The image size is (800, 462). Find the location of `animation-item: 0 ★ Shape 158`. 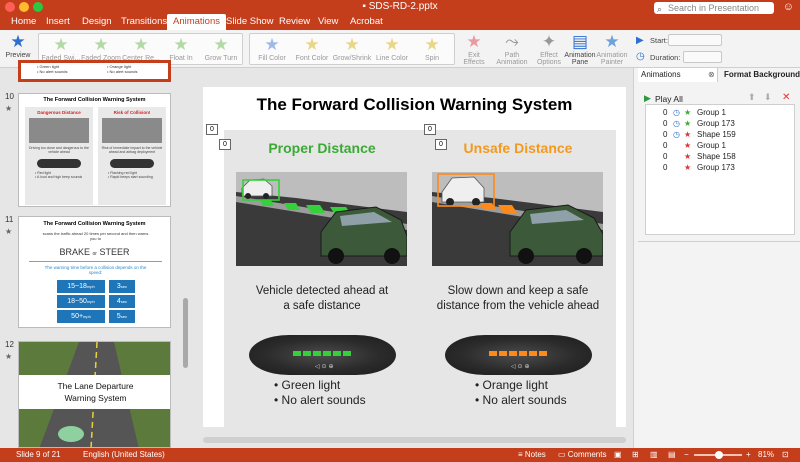

animation-item: 0 ★ Shape 158 is located at coordinates (721, 157).